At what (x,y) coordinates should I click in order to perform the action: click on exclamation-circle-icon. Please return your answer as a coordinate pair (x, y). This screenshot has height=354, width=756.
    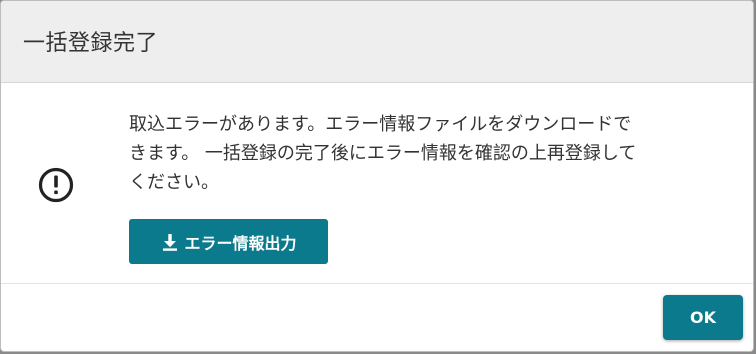
    Looking at the image, I should click on (56, 185).